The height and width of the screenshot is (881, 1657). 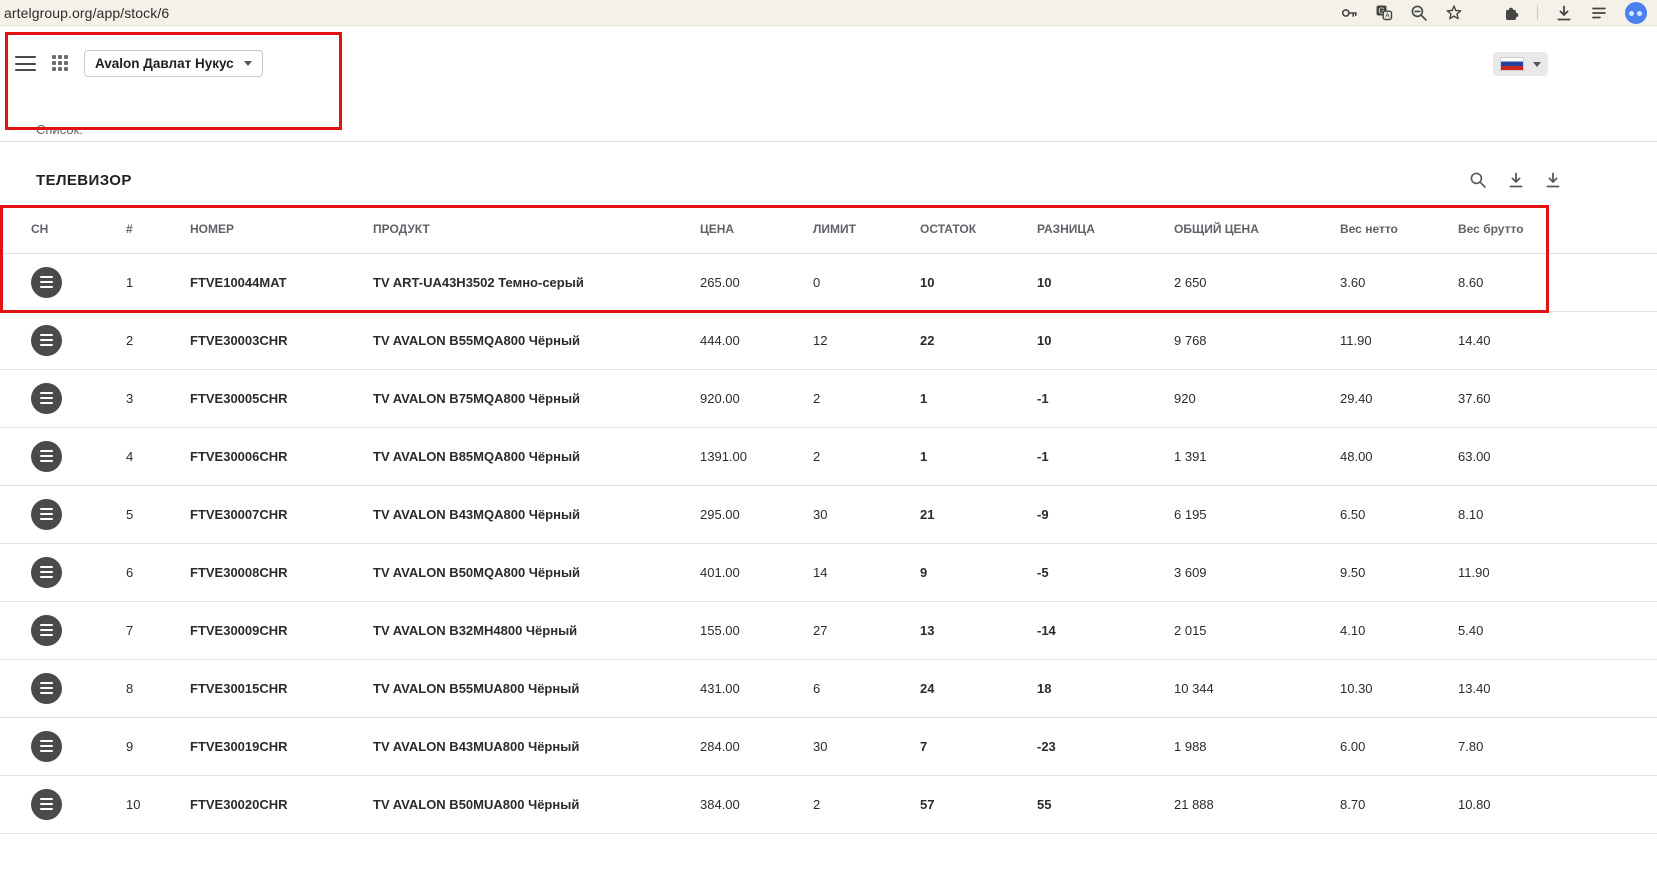 What do you see at coordinates (158, 398) in the screenshot?
I see `cell-index: 3` at bounding box center [158, 398].